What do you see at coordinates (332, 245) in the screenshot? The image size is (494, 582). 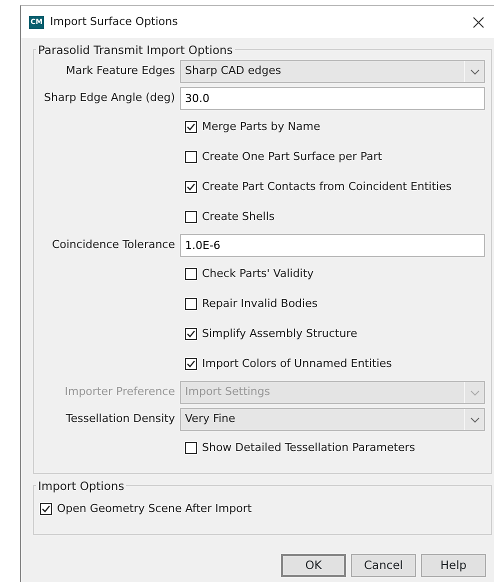 I see `input-field: 1.0E-6` at bounding box center [332, 245].